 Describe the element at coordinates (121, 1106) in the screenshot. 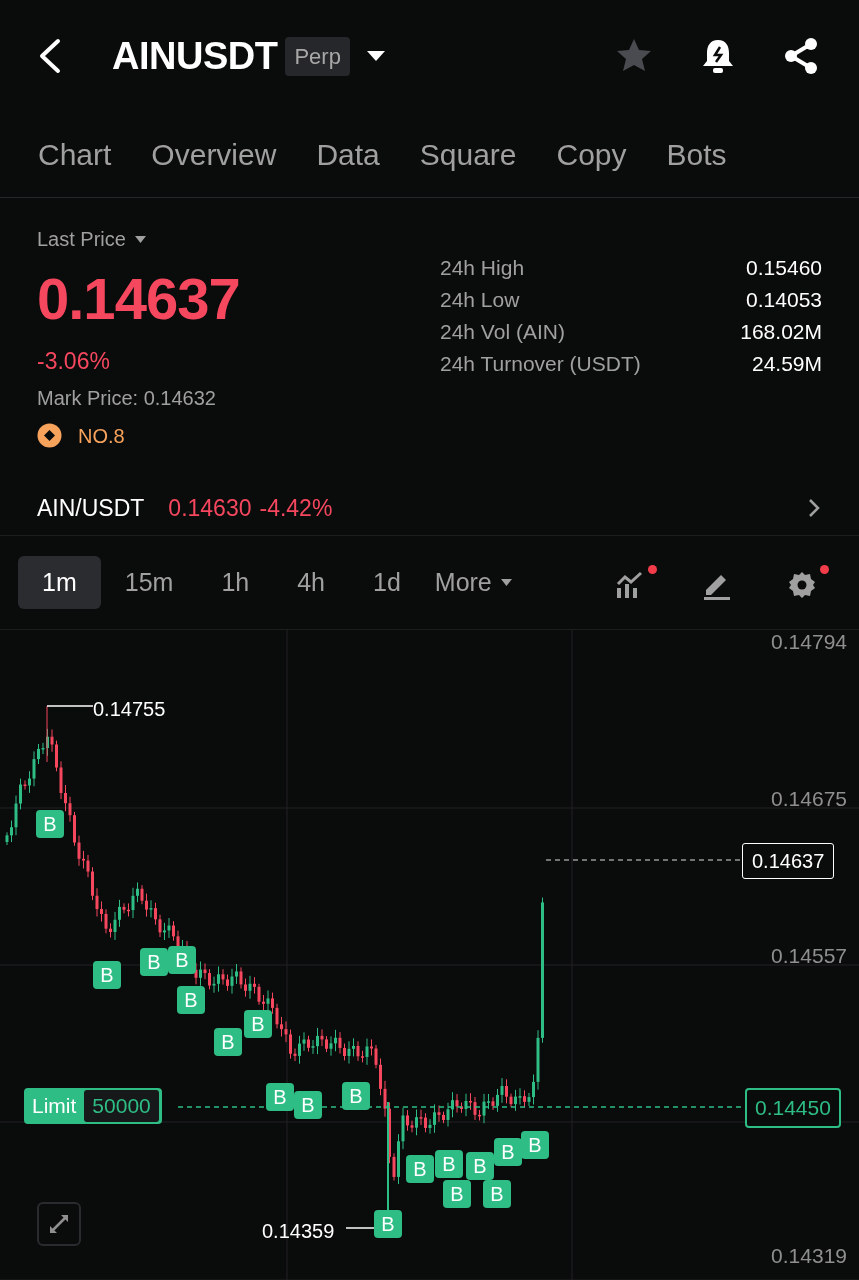

I see `limit-amount: 50000` at that location.